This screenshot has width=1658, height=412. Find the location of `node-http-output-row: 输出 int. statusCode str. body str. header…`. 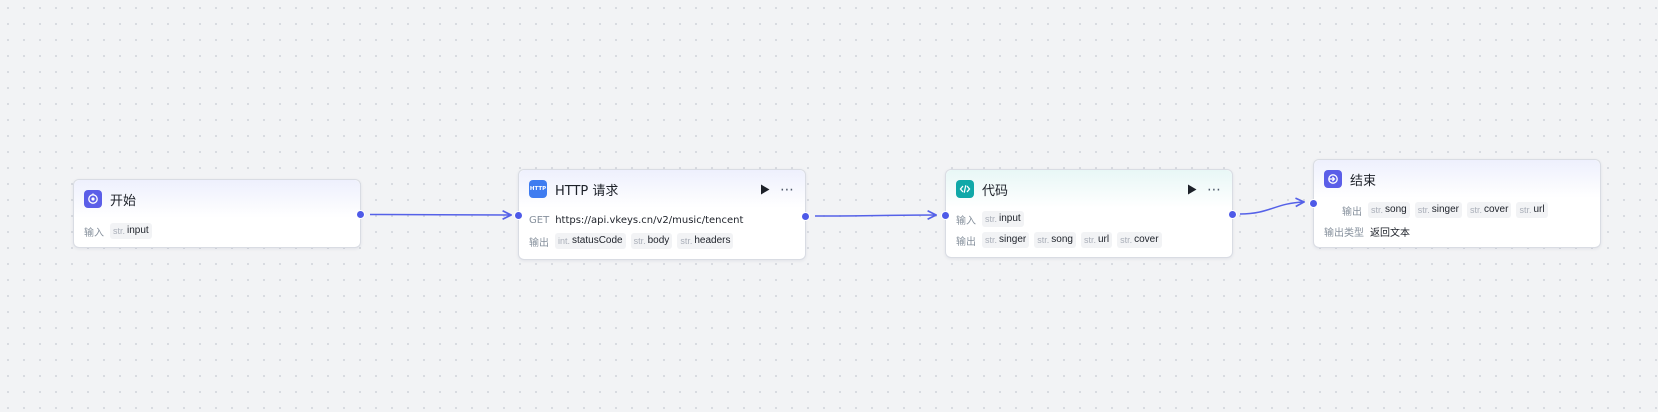

node-http-output-row: 输出 int. statusCode str. body str. header… is located at coordinates (662, 241).